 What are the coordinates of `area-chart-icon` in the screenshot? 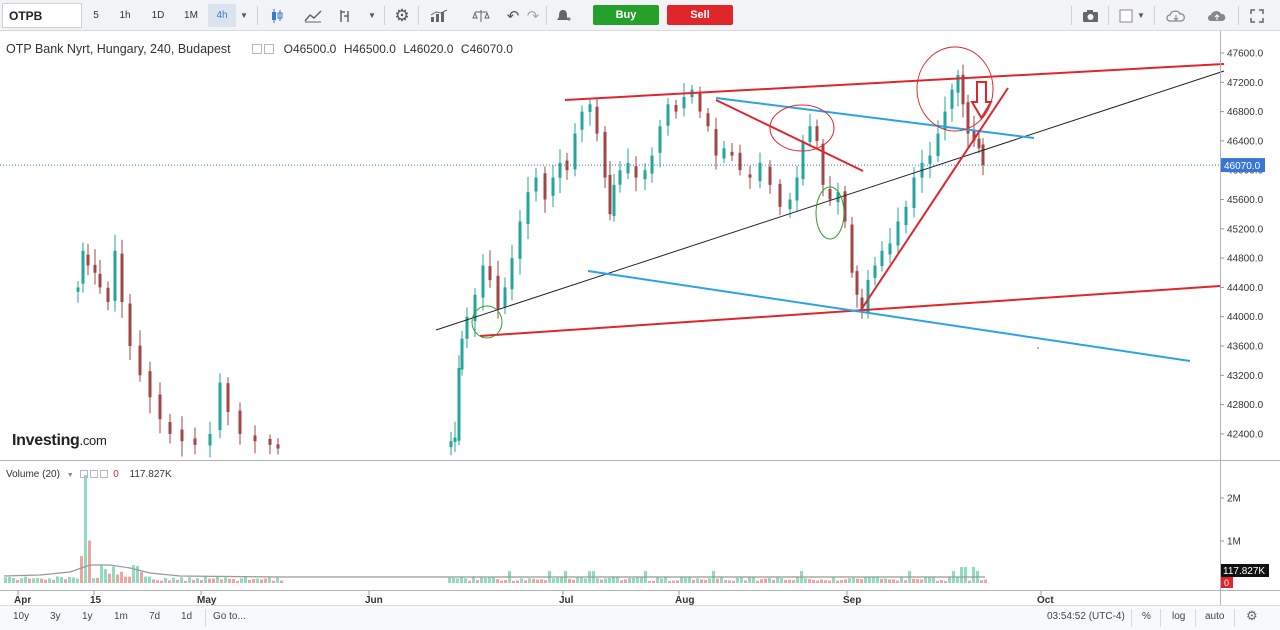 It's located at (313, 15).